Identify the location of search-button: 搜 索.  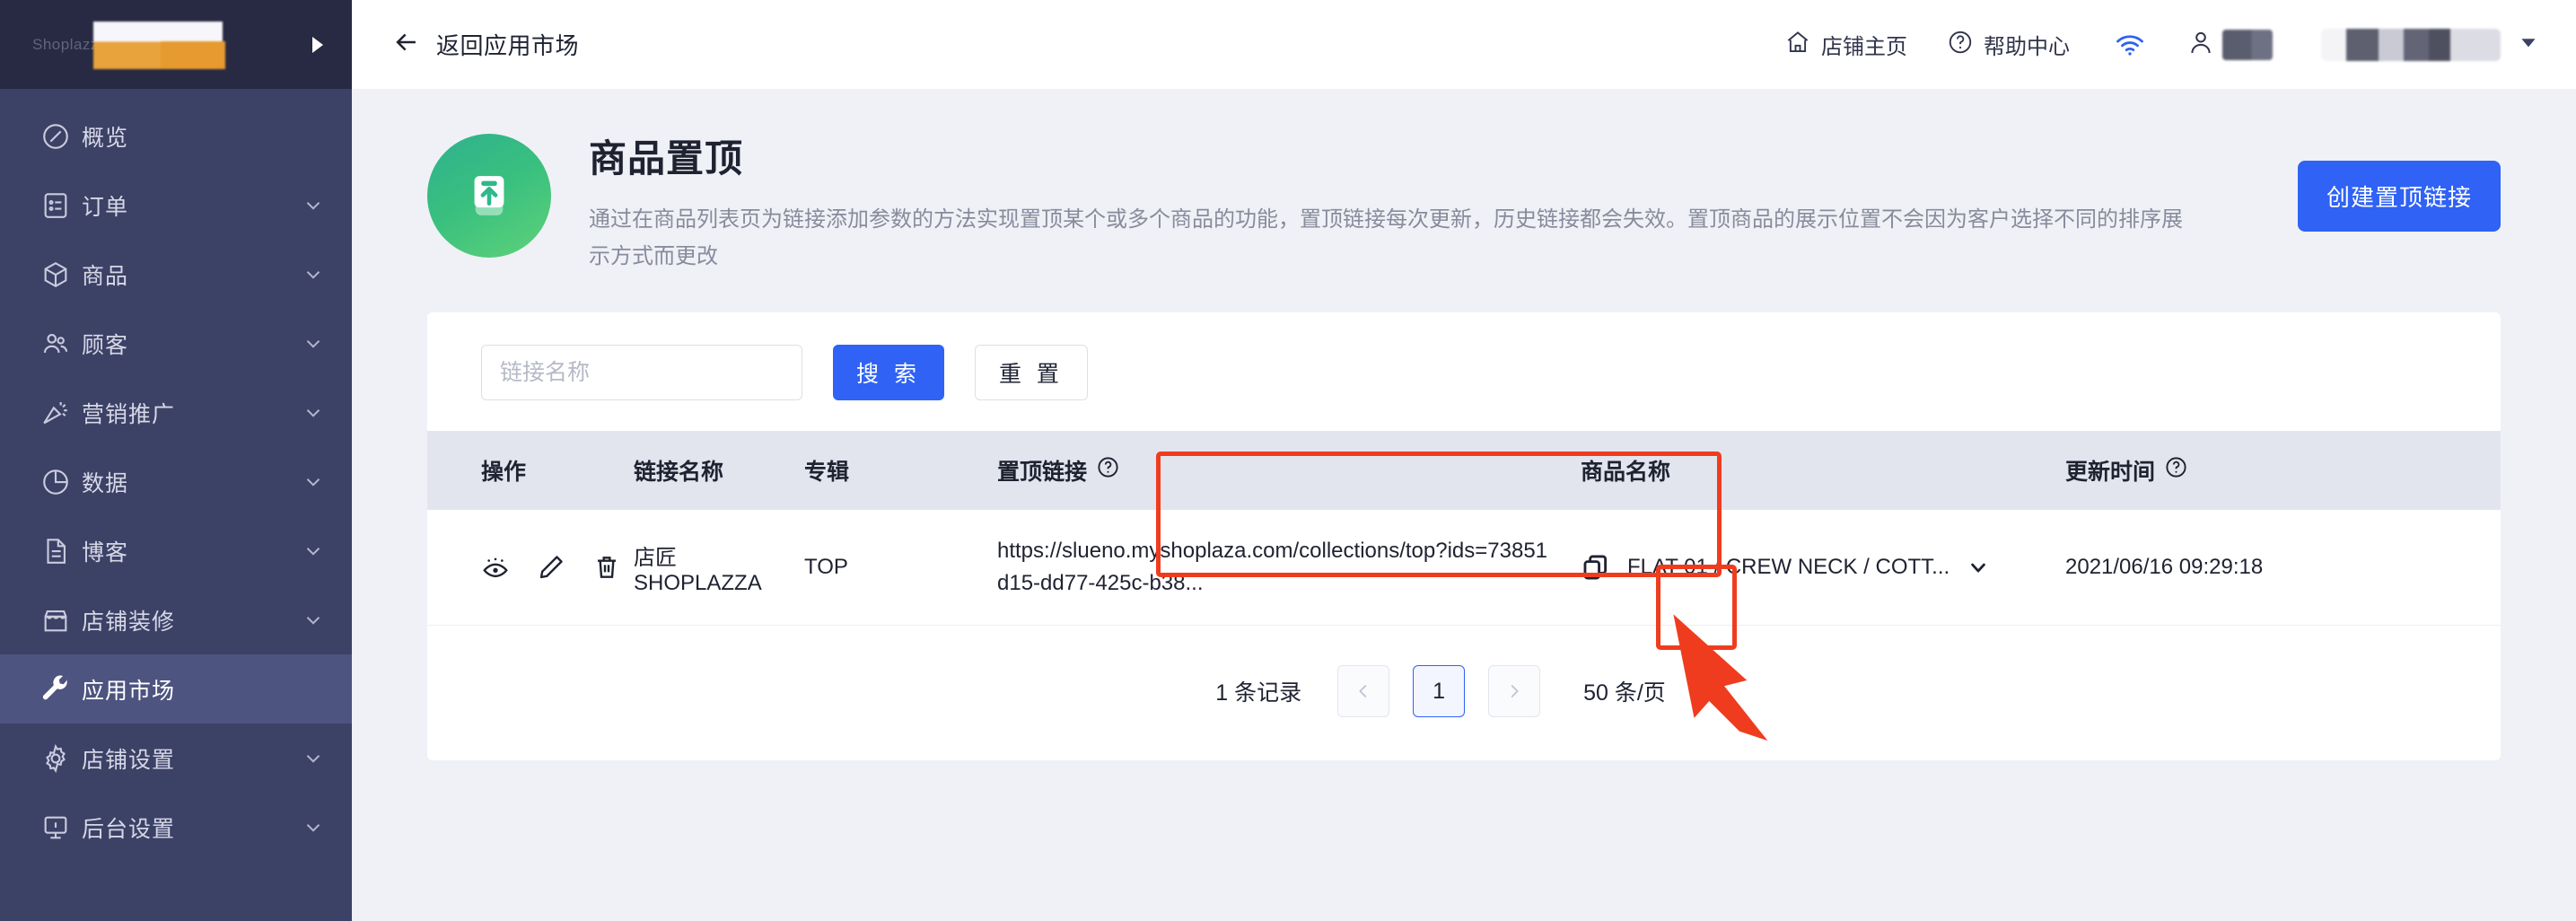
(888, 372).